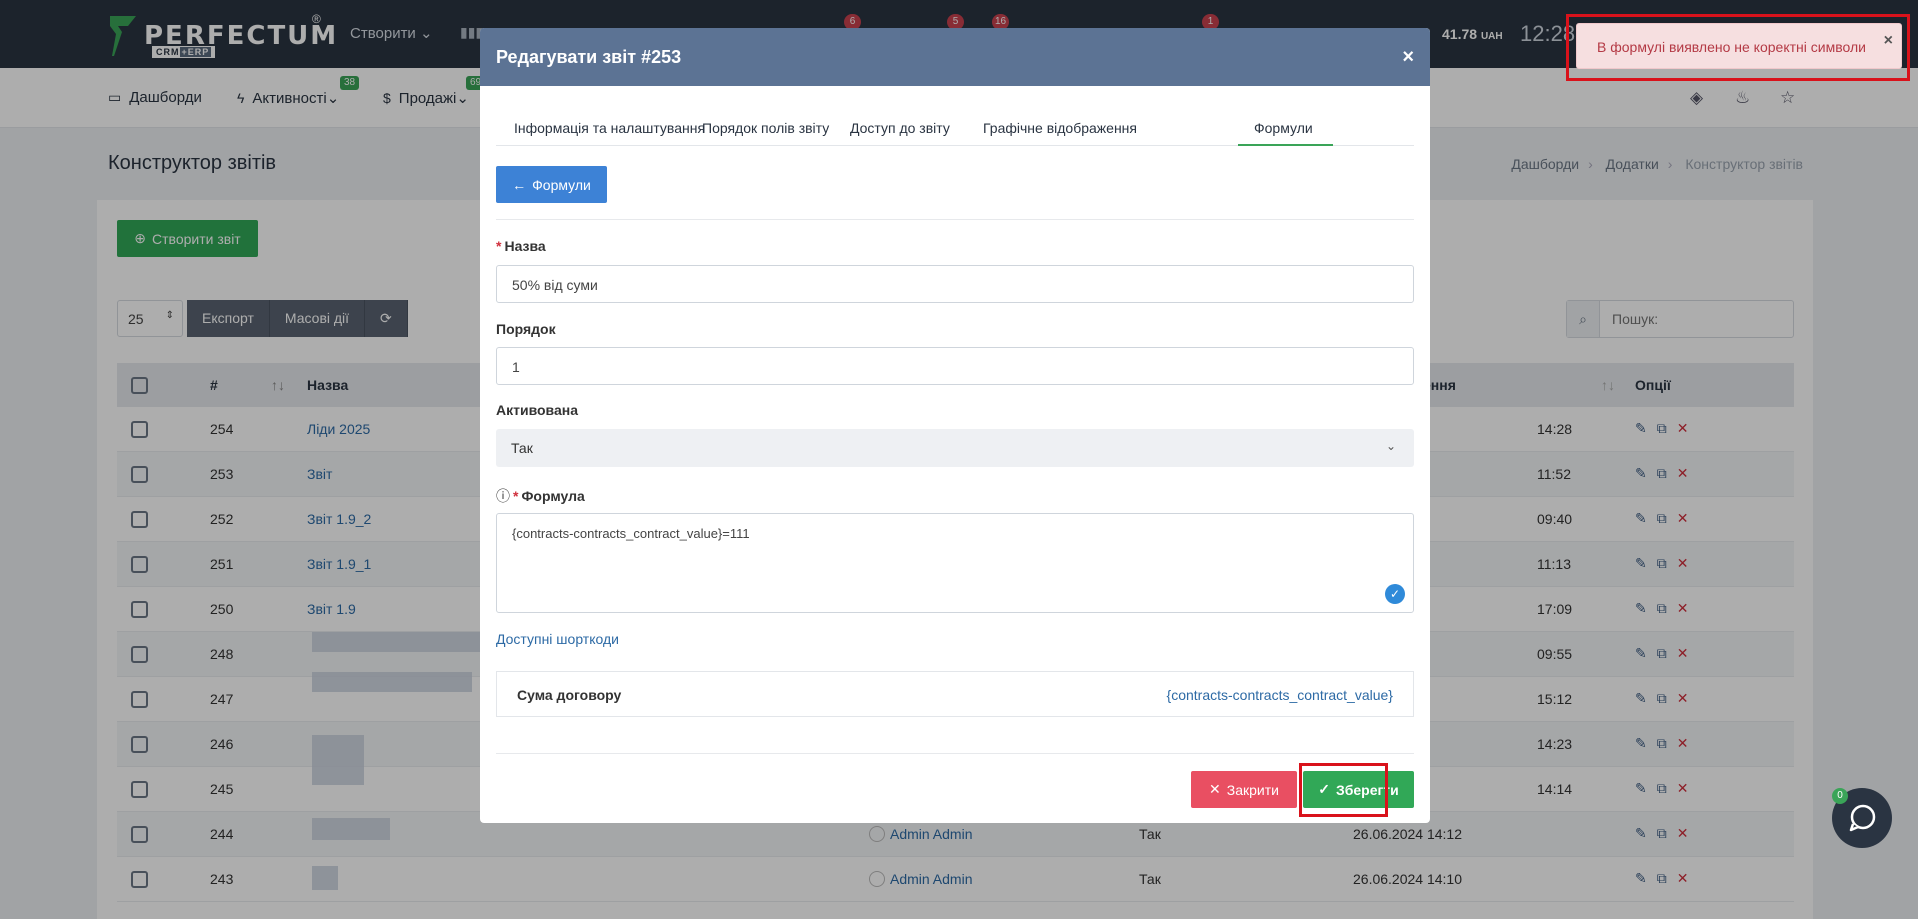  Describe the element at coordinates (1280, 695) in the screenshot. I see `shortcode-code: {contracts-contracts_contract_value}` at that location.